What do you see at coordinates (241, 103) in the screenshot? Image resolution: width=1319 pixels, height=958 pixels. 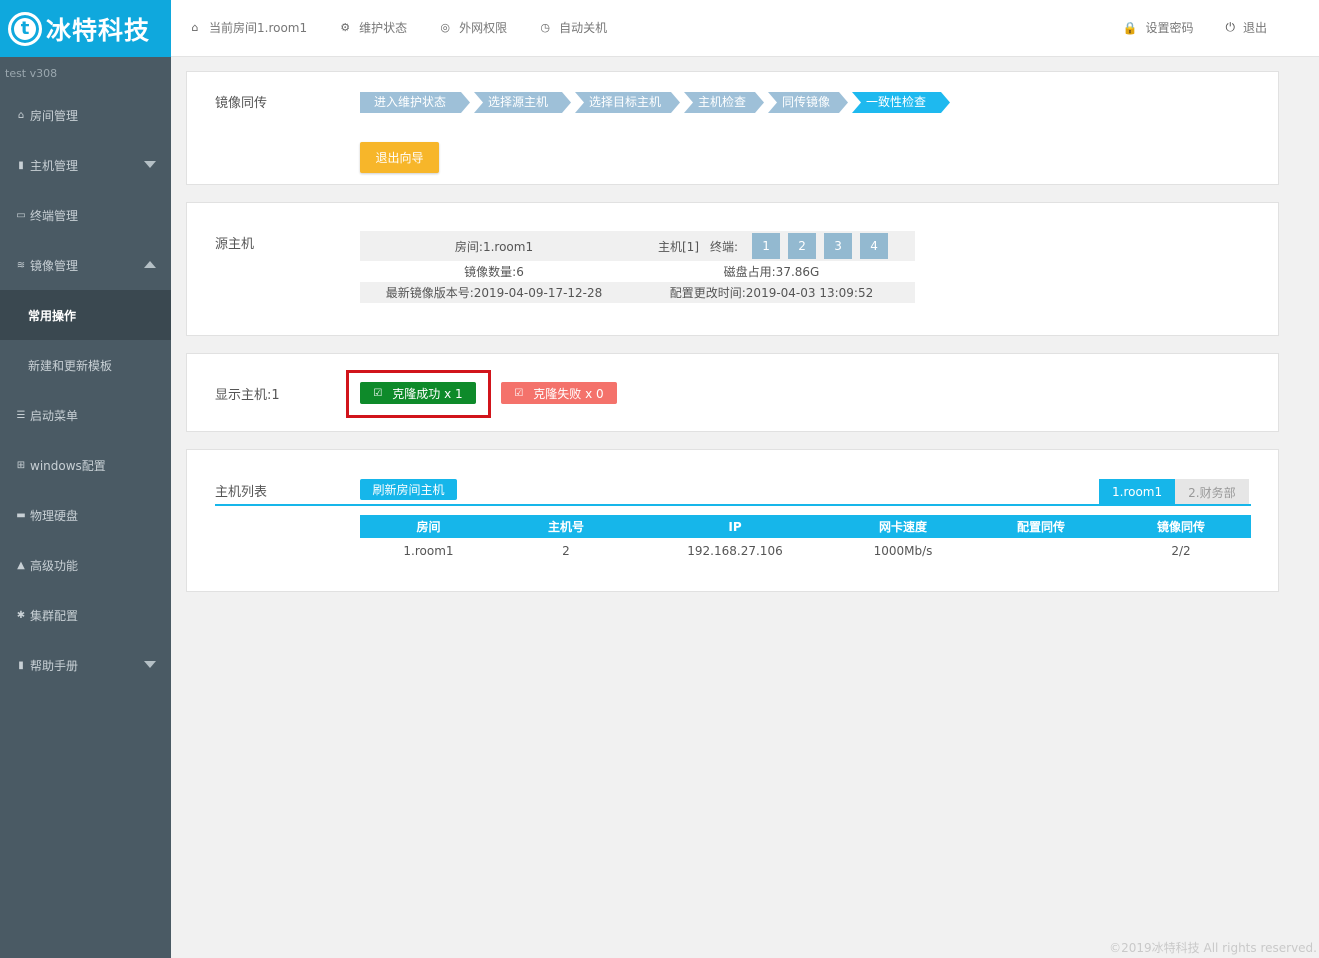 I see `wizard-title: 镜像同传` at bounding box center [241, 103].